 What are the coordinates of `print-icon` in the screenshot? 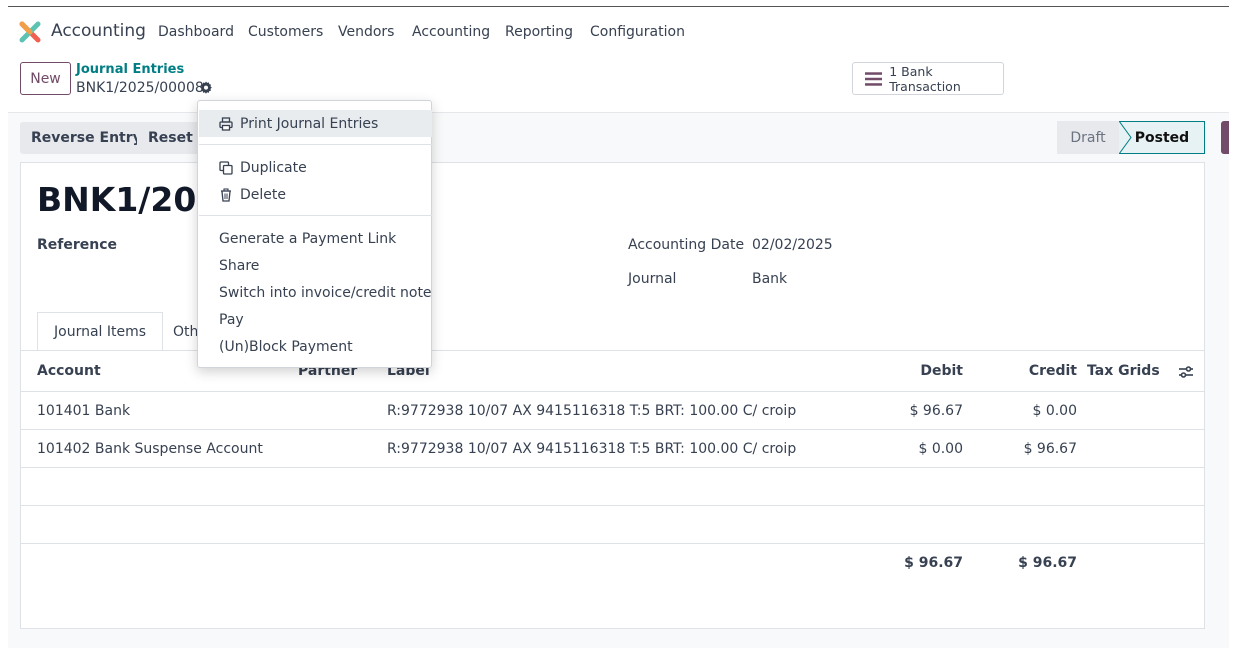 It's located at (226, 123).